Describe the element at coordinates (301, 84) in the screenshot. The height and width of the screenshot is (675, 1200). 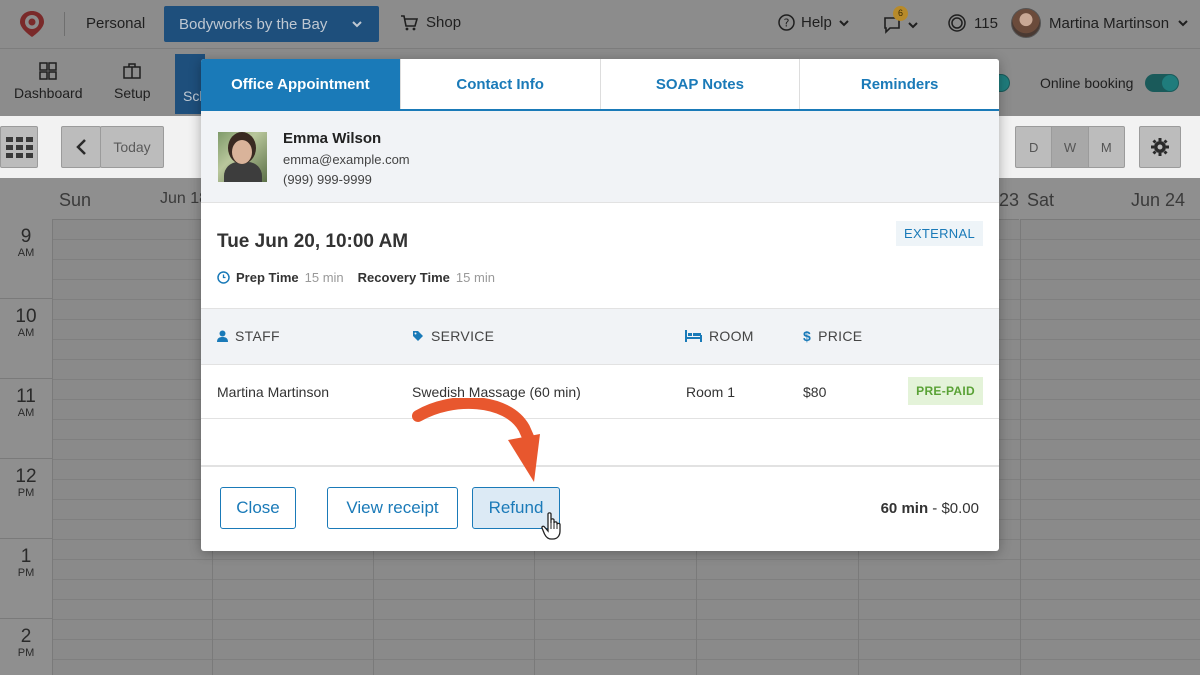
I see `tab-office-appointment: Office Appointment` at that location.